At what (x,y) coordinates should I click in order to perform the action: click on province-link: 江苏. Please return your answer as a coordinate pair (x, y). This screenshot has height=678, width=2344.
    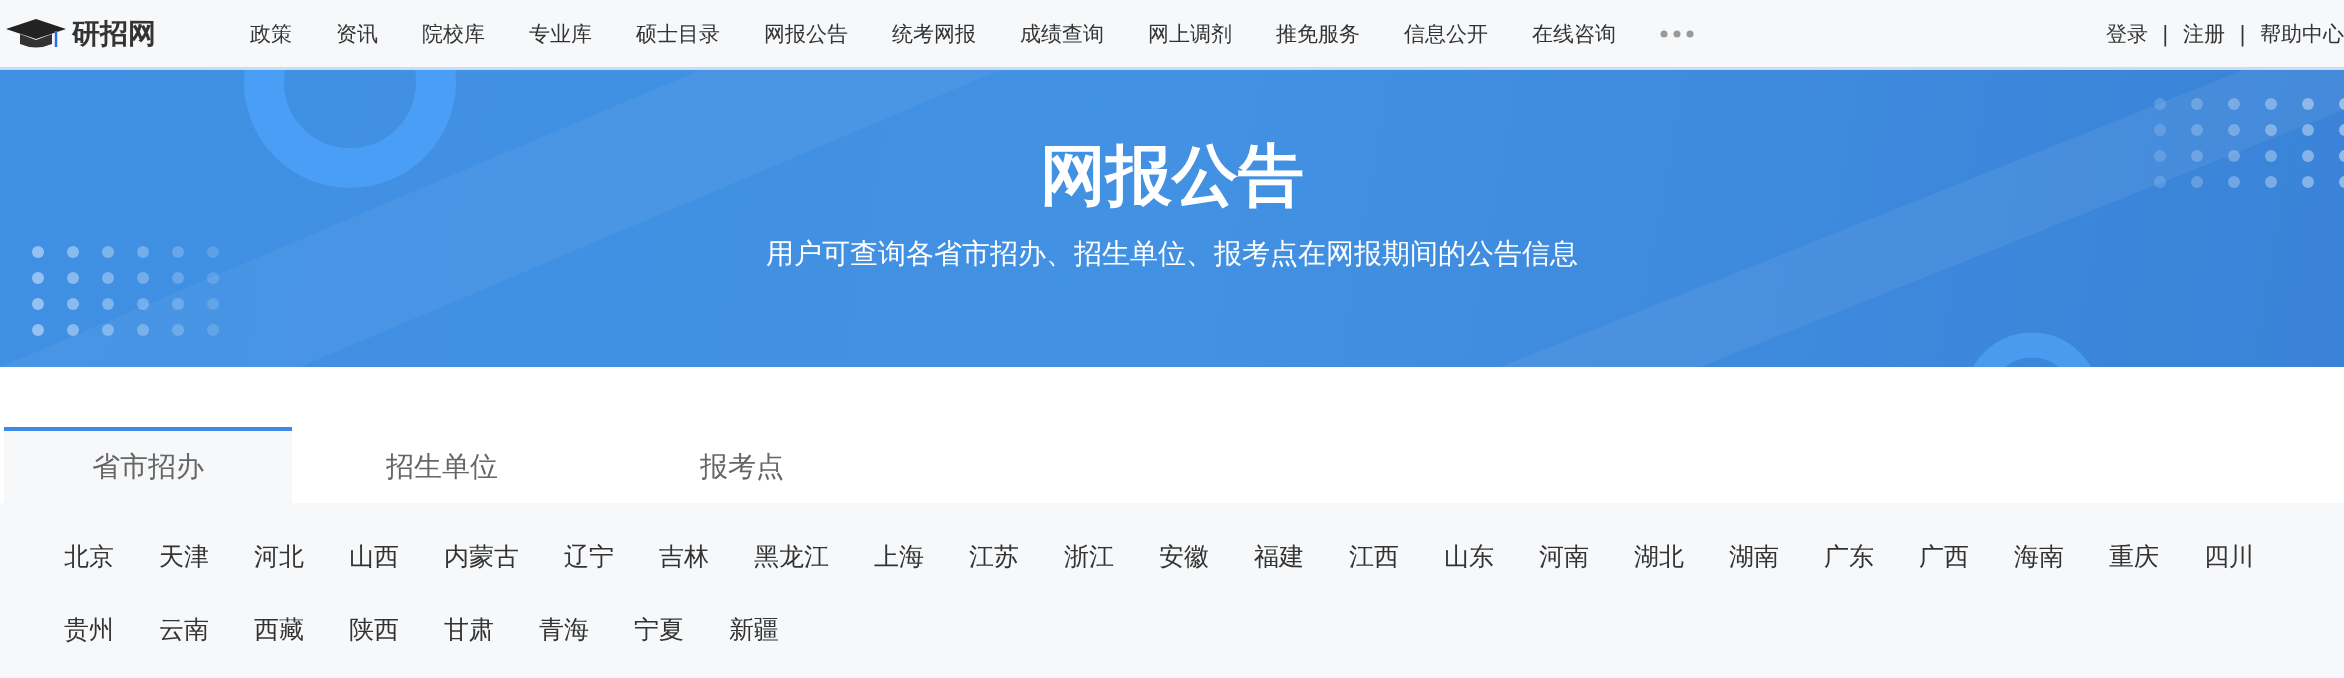
    Looking at the image, I should click on (994, 556).